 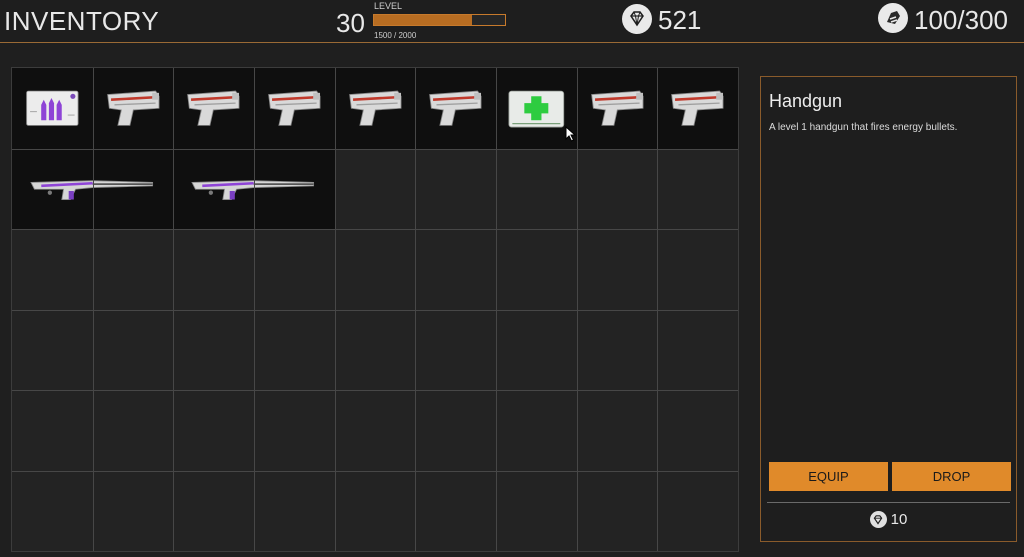 I want to click on medkit-icon, so click(x=536, y=108).